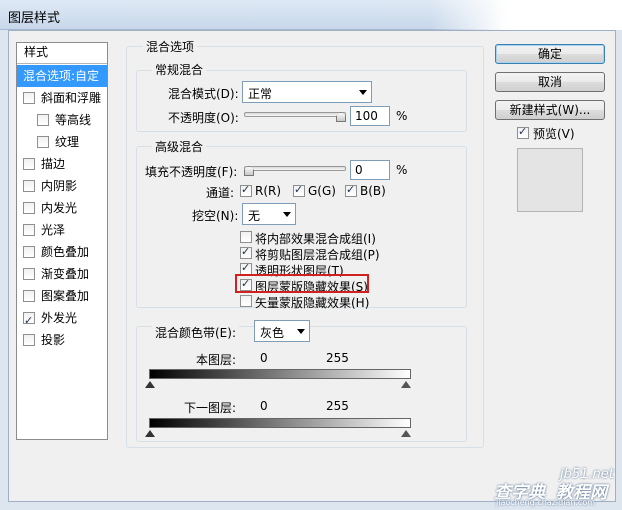 The image size is (622, 510). What do you see at coordinates (65, 296) in the screenshot?
I see `style-item-label: 图案叠加` at bounding box center [65, 296].